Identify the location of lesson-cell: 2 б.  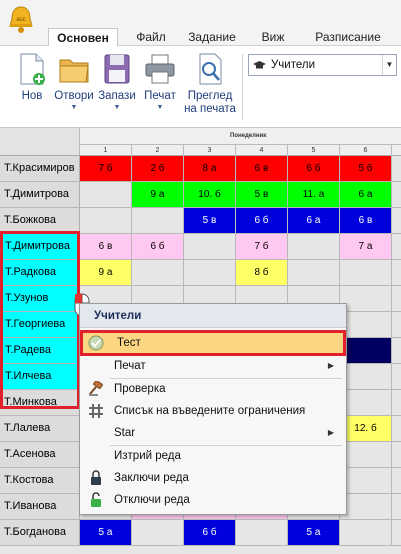
(158, 168).